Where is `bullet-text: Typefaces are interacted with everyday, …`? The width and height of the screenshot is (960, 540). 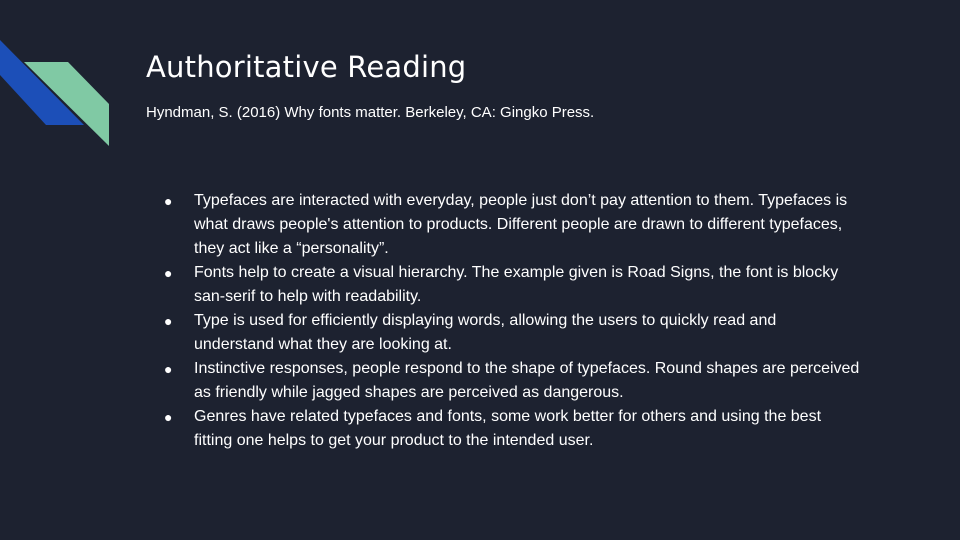 bullet-text: Typefaces are interacted with everyday, … is located at coordinates (521, 224).